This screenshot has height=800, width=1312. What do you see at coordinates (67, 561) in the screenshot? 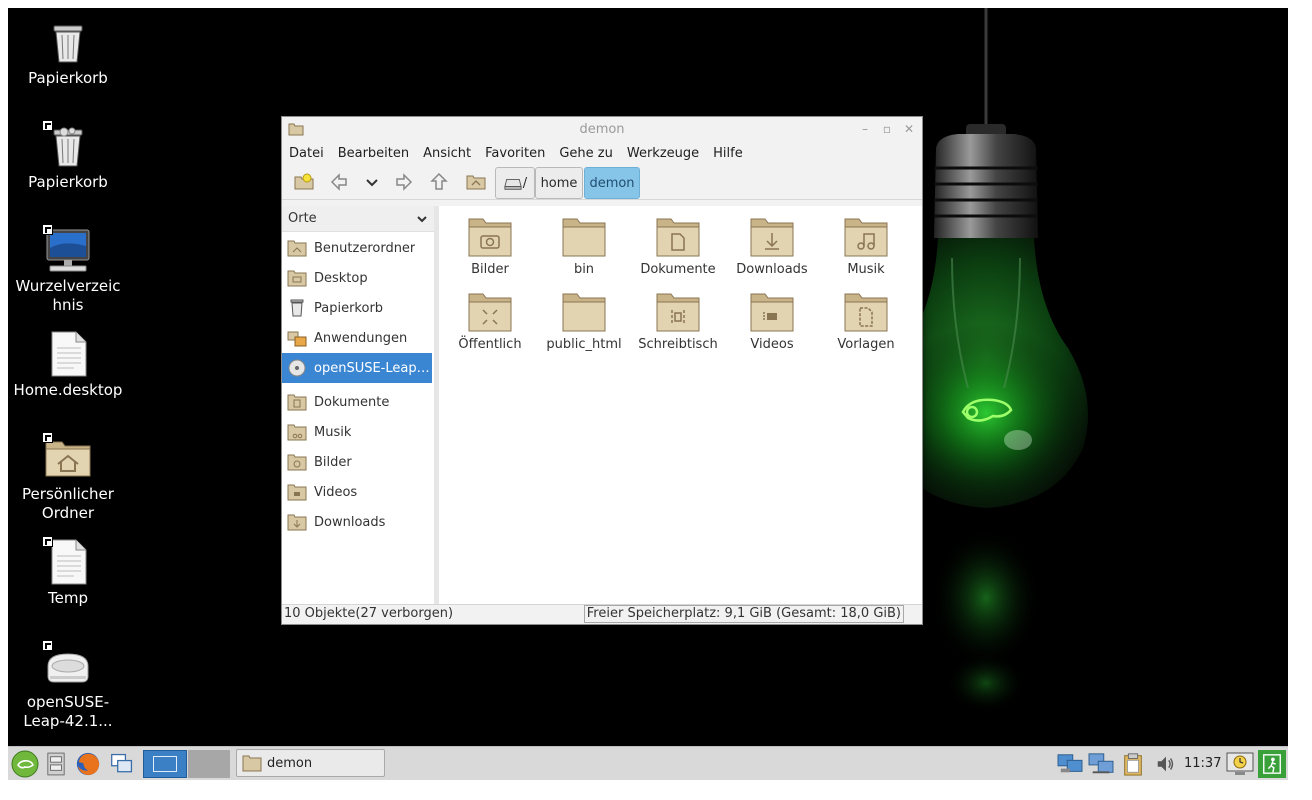
I see `document-icon` at bounding box center [67, 561].